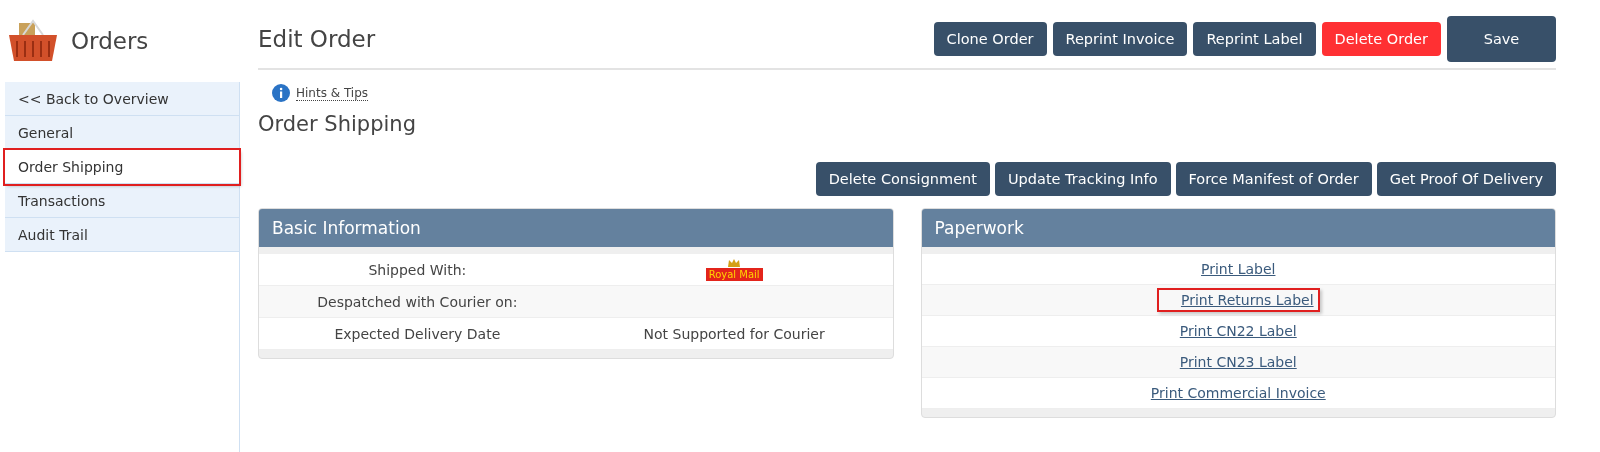  What do you see at coordinates (990, 39) in the screenshot?
I see `toolbar-button: Clone Order` at bounding box center [990, 39].